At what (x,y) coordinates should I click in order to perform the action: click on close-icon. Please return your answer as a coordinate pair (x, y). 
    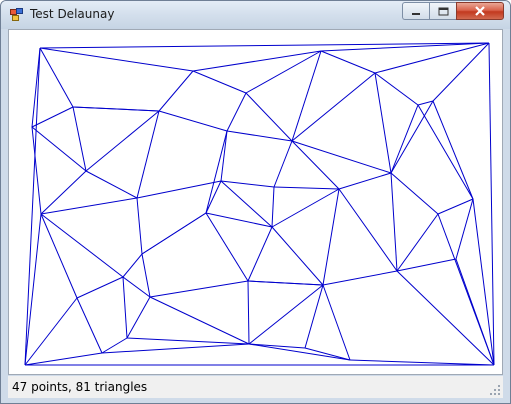
    Looking at the image, I should click on (480, 11).